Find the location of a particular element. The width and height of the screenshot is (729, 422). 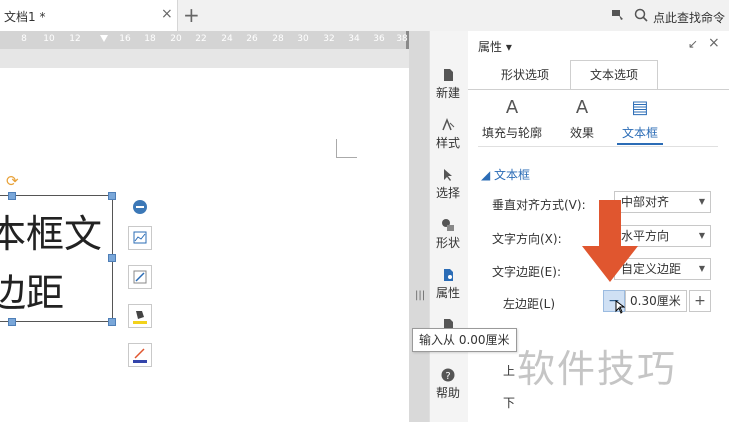

ruler-number: 24 is located at coordinates (227, 39).